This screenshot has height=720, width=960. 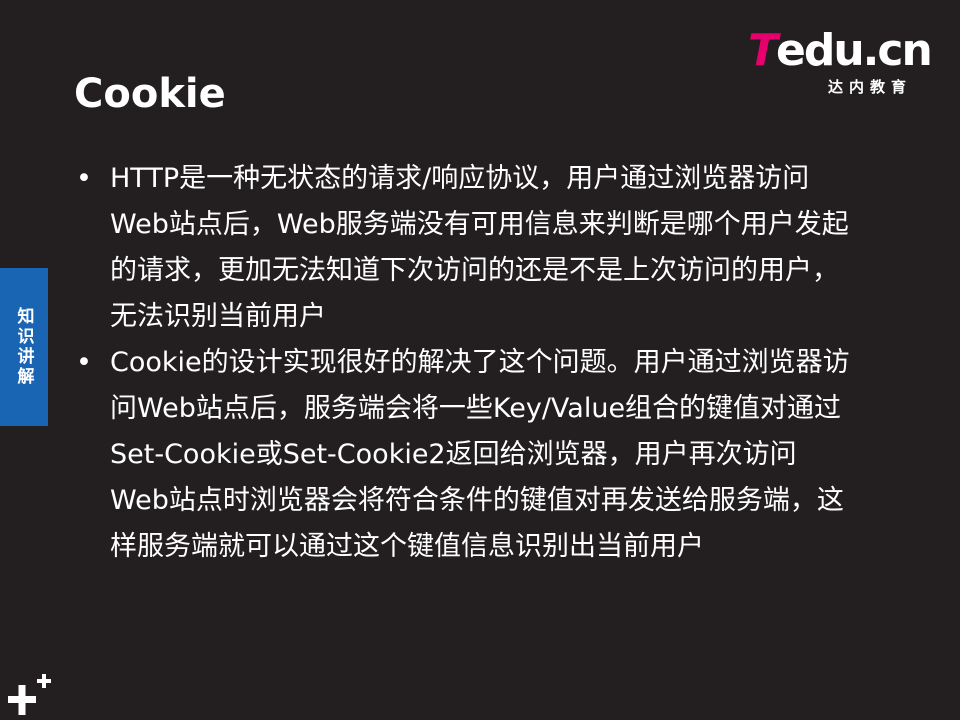 I want to click on tedu-logo: Tedu.cn 达内教育, so click(x=843, y=62).